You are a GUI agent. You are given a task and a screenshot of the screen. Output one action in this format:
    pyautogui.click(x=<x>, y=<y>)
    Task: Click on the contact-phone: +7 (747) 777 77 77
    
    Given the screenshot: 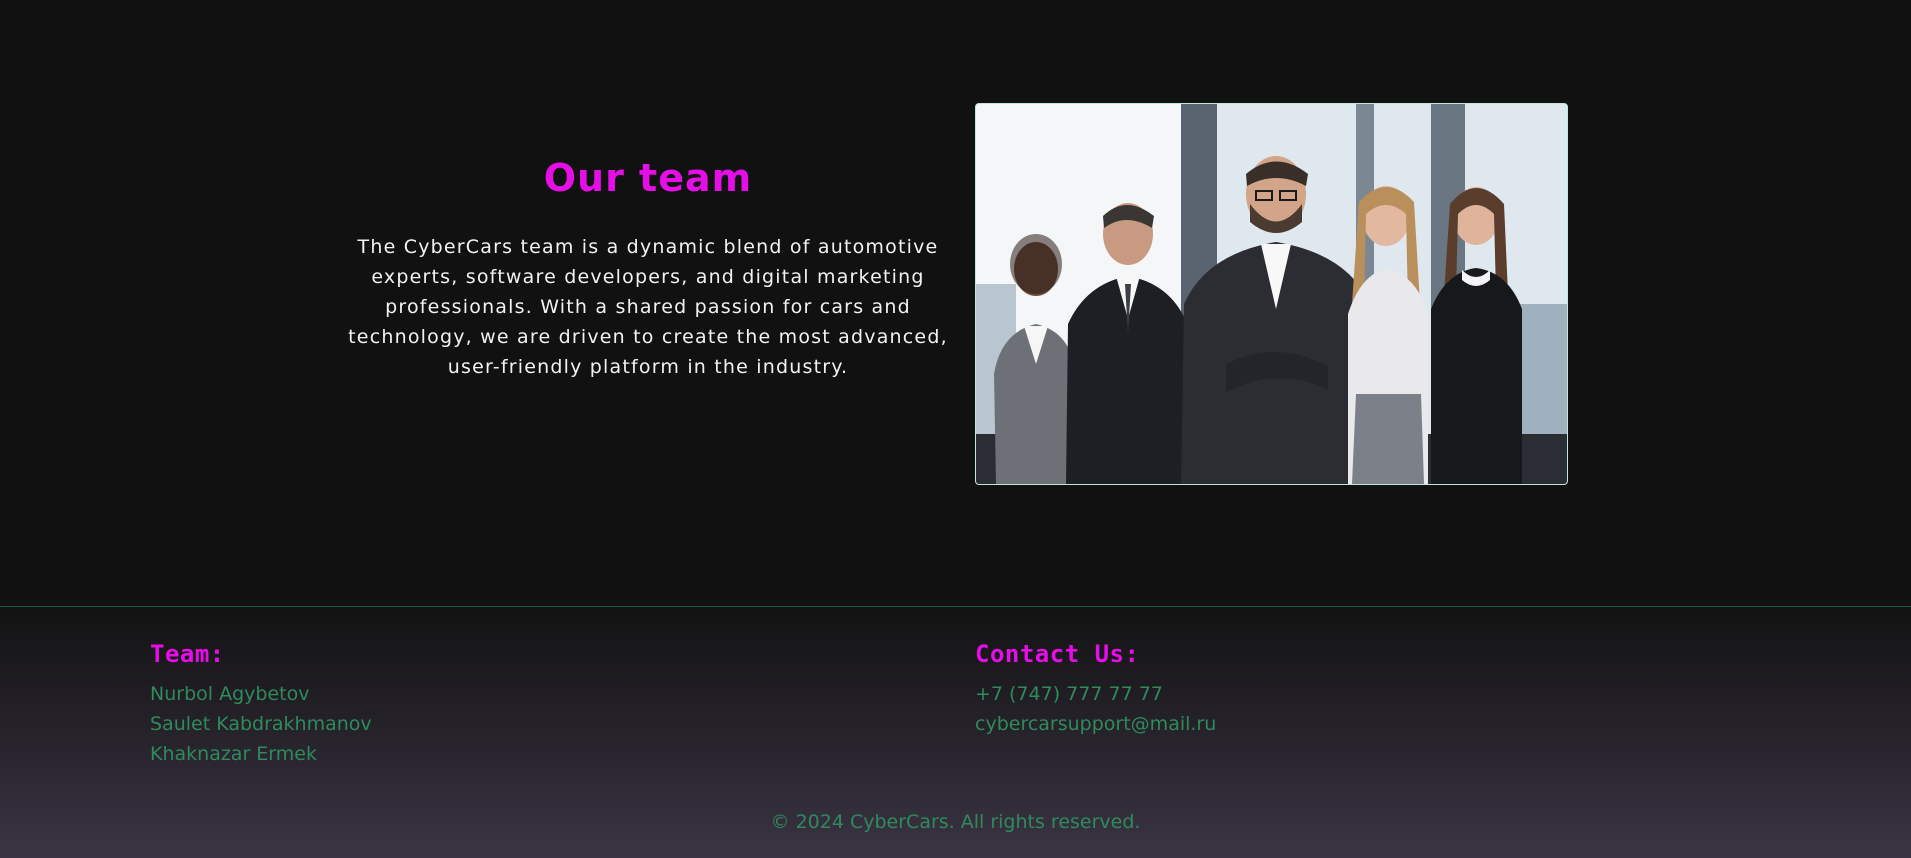 What is the action you would take?
    pyautogui.click(x=1095, y=694)
    